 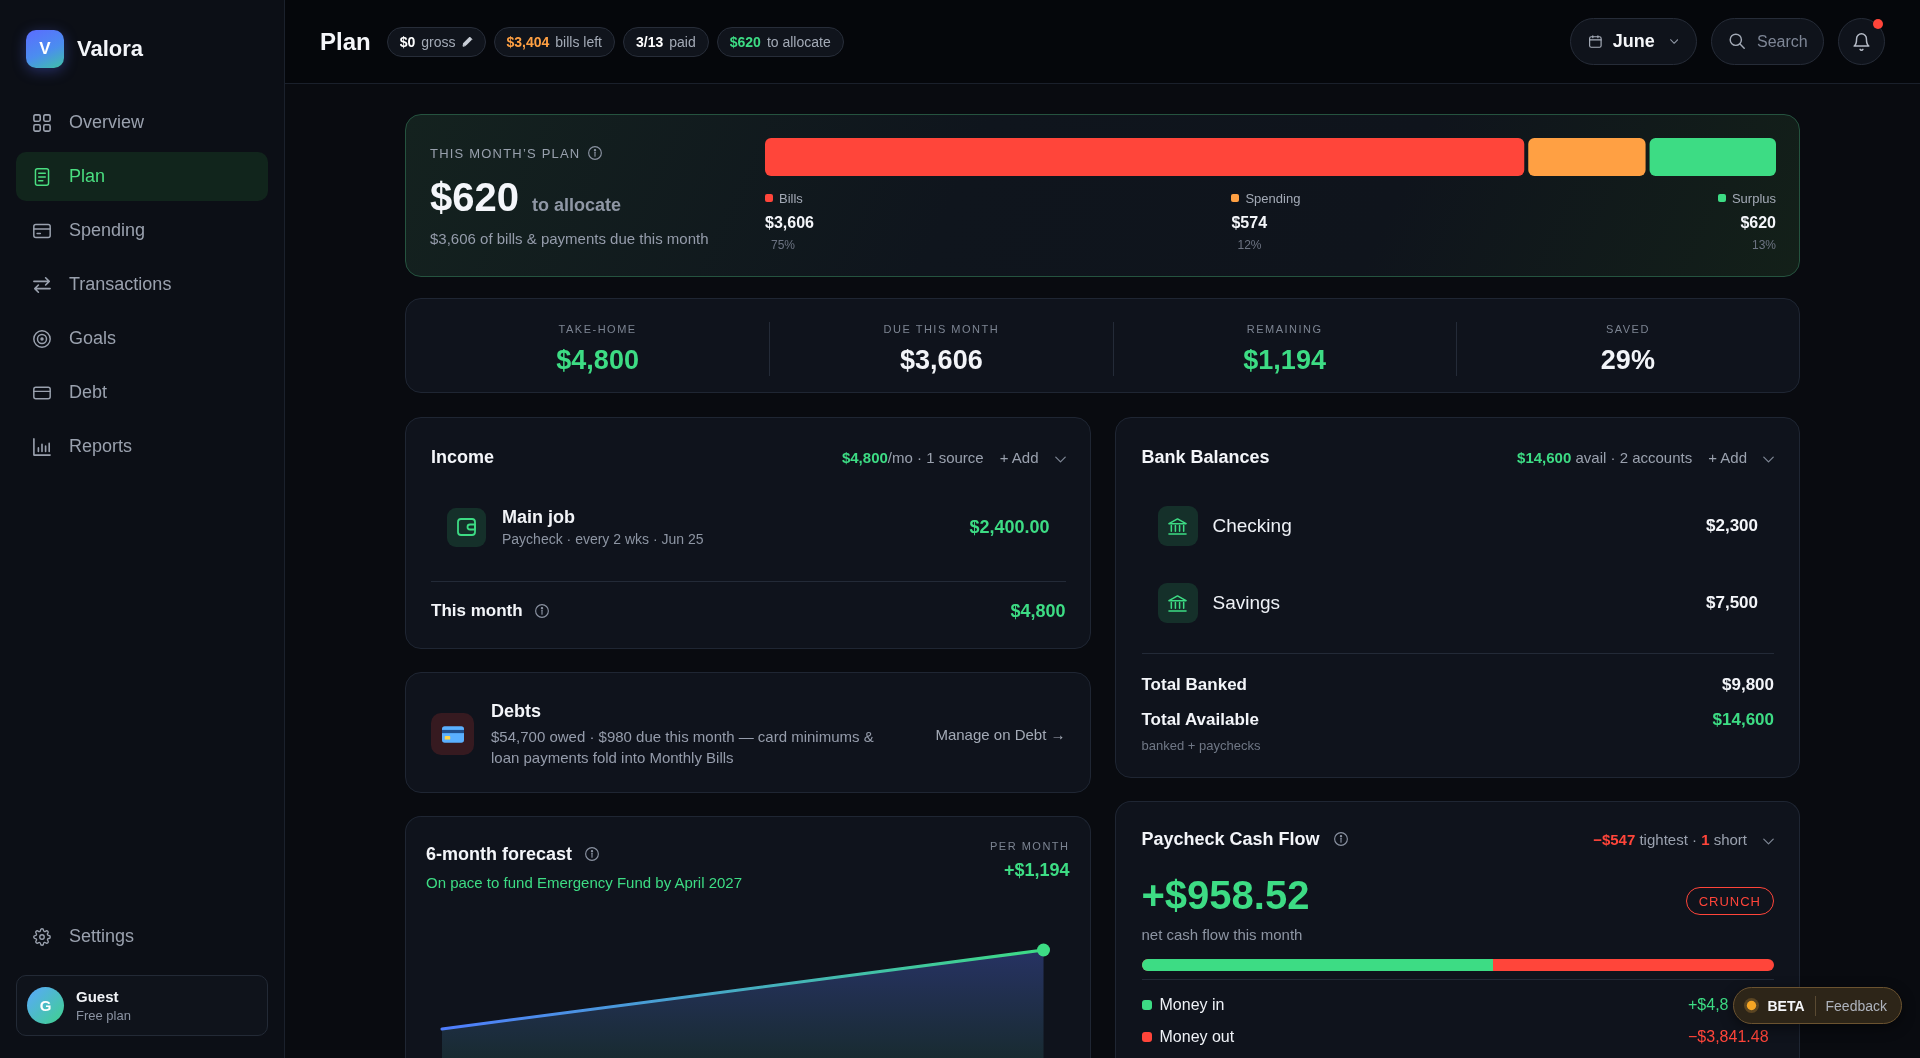 I want to click on caret-icon, so click(x=1673, y=41).